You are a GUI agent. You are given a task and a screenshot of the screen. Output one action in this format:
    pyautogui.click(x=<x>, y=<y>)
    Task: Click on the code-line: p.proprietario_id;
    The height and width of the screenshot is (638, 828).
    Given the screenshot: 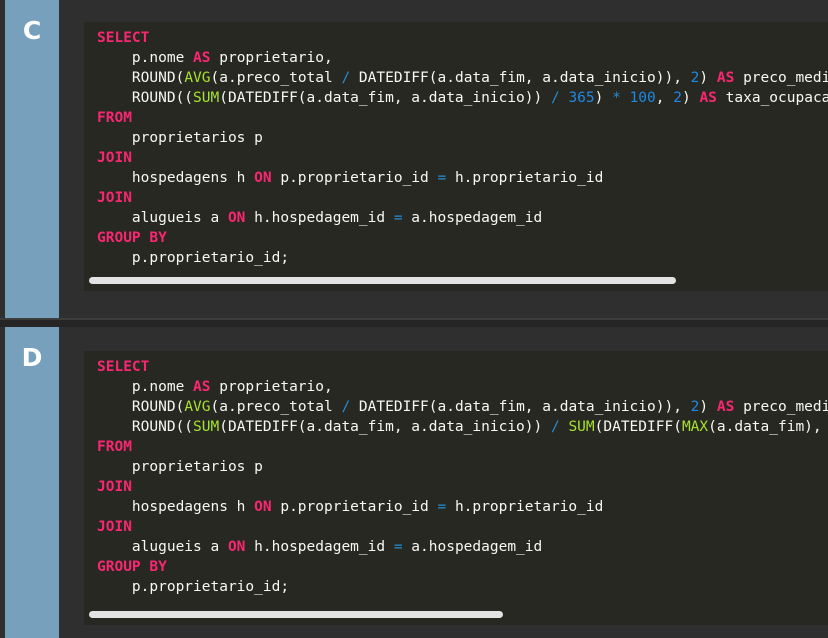 What is the action you would take?
    pyautogui.click(x=193, y=587)
    